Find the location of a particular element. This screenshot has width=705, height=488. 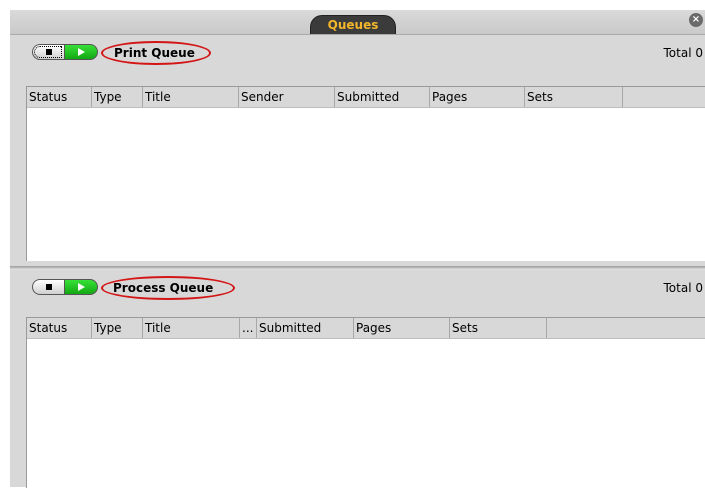

print-queue-play-button is located at coordinates (81, 52).